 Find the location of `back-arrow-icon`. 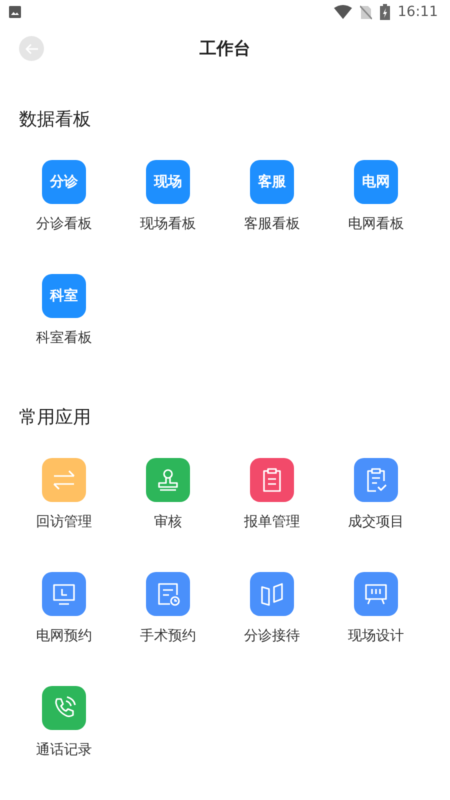

back-arrow-icon is located at coordinates (31, 48).